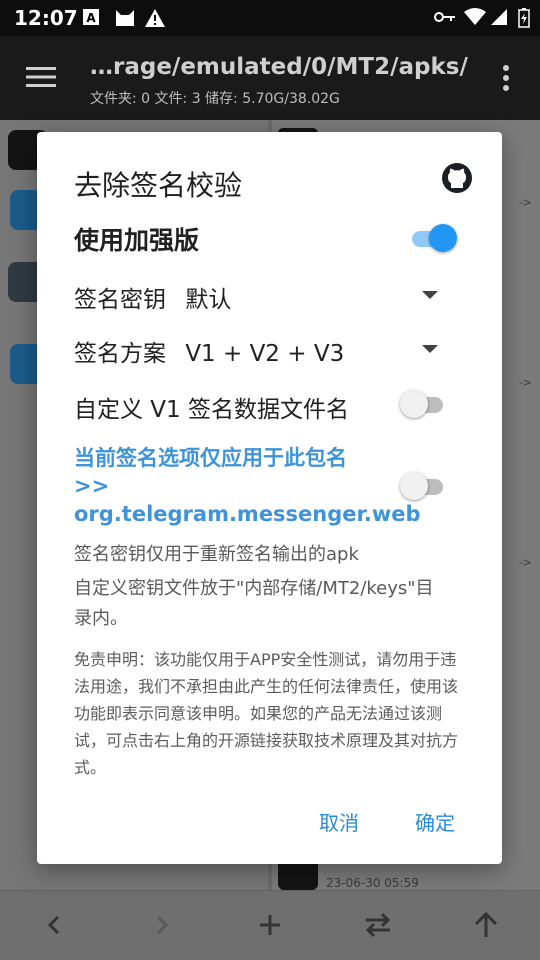 The height and width of the screenshot is (960, 540). What do you see at coordinates (54, 925) in the screenshot?
I see `back-arrow-icon` at bounding box center [54, 925].